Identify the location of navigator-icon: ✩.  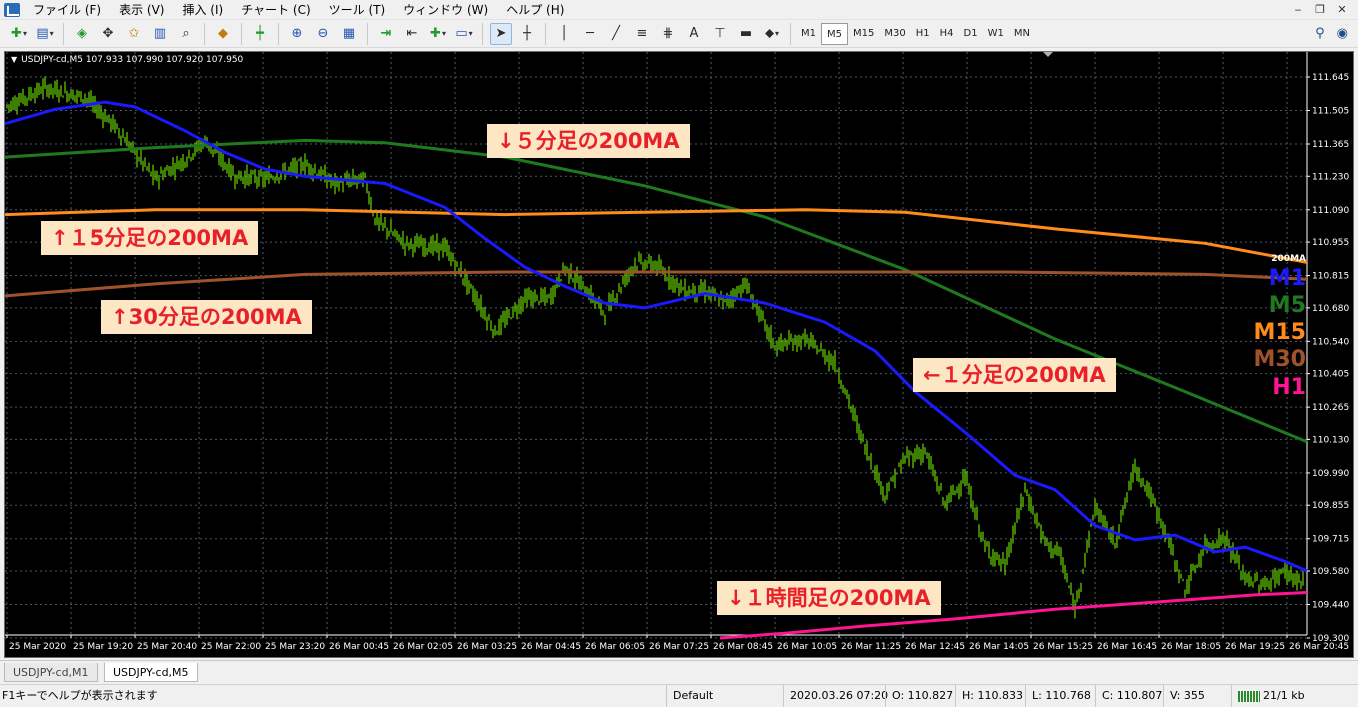
(134, 34).